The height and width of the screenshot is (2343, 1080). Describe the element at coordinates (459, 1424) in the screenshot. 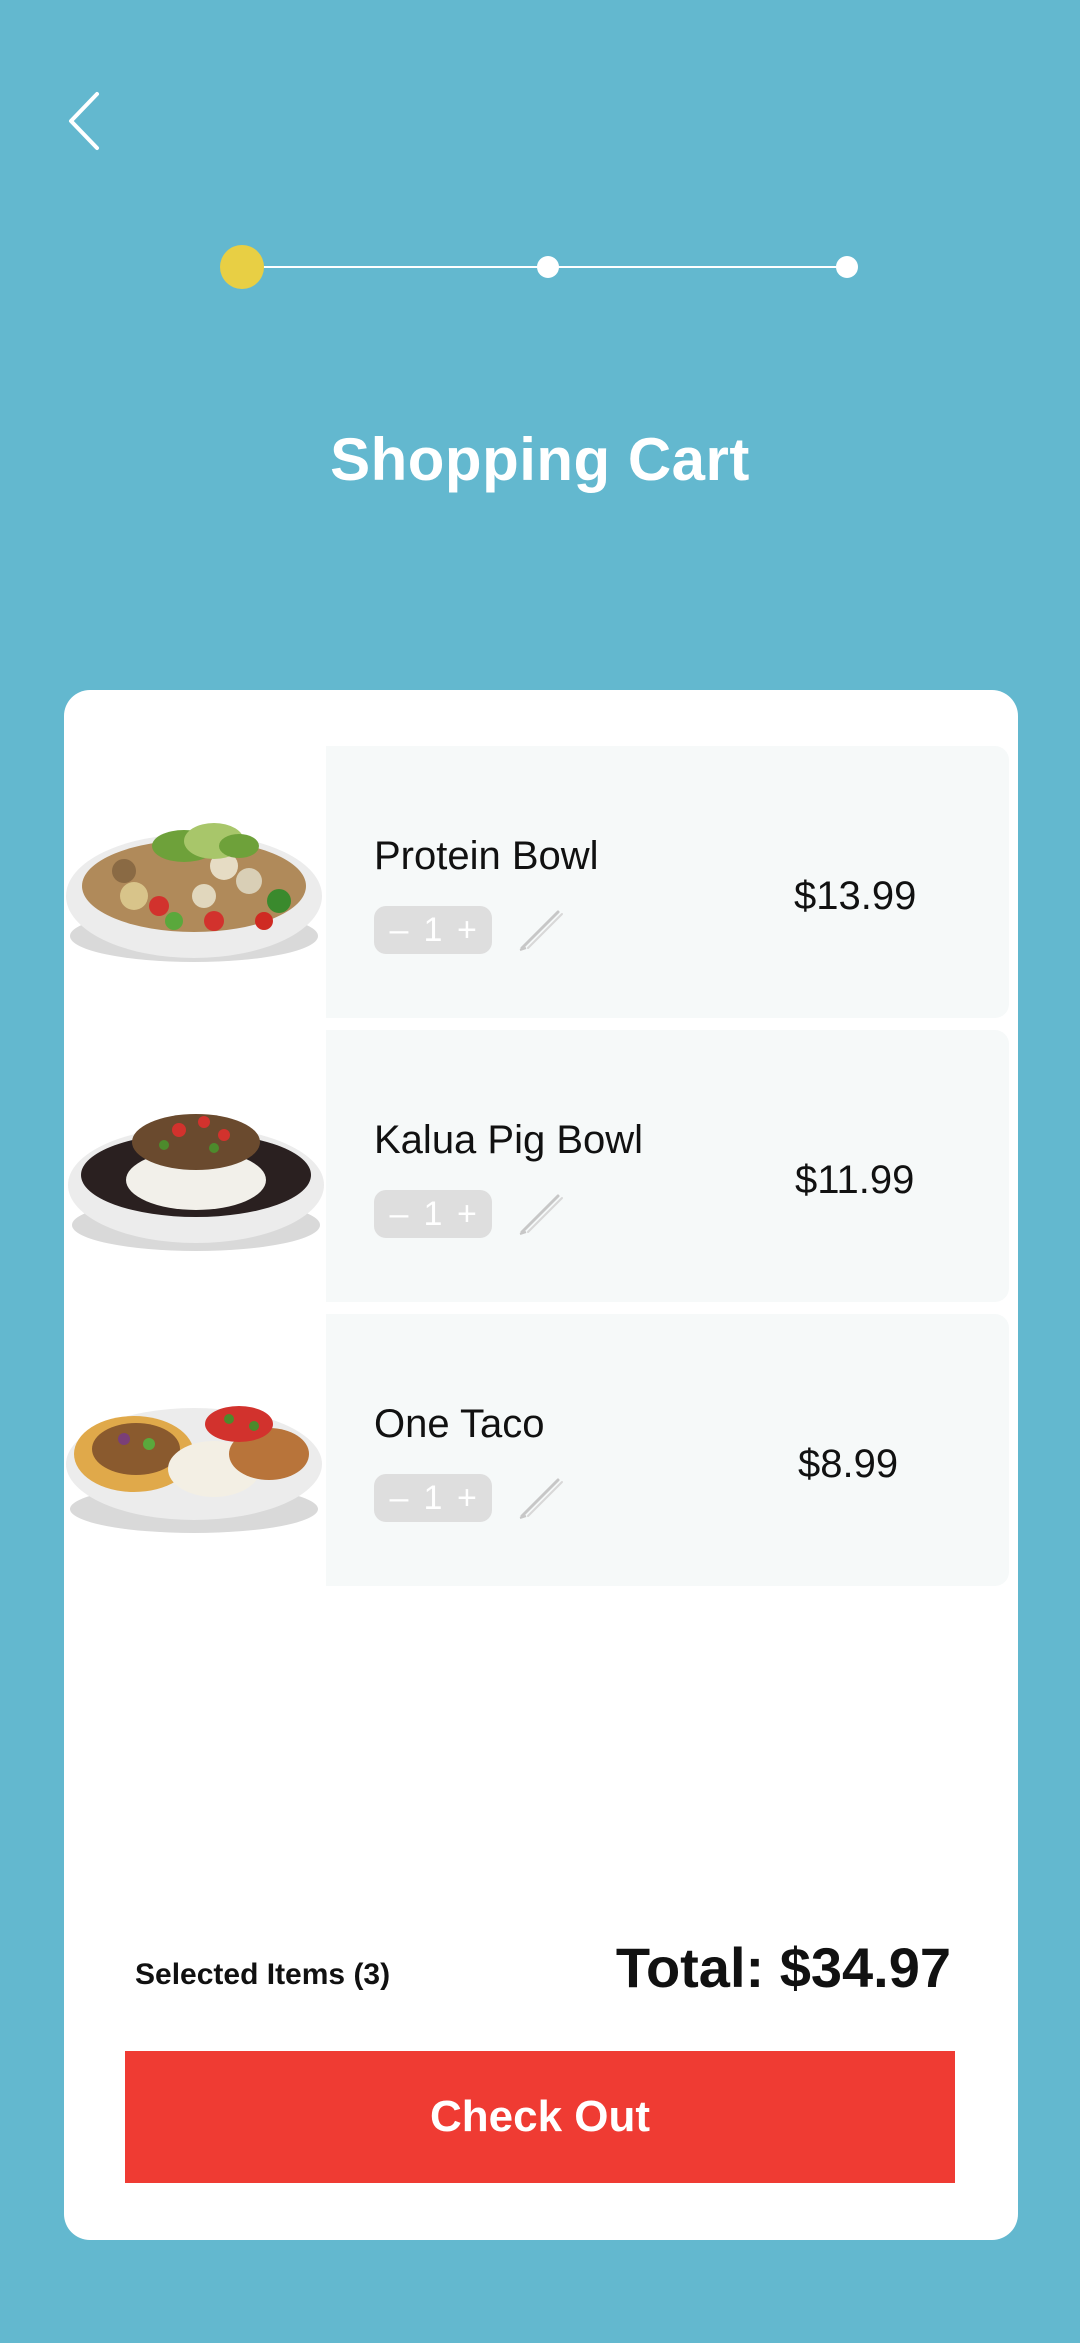

I see `item-name: One Taco` at that location.